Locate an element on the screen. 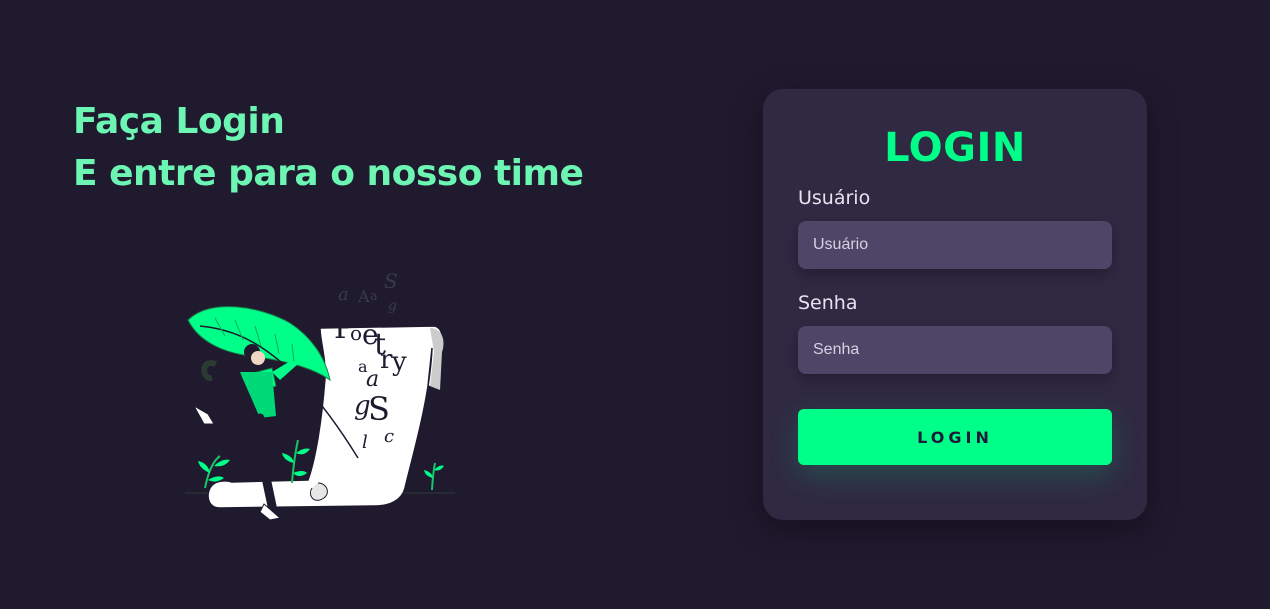  password-label: Senha is located at coordinates (828, 303).